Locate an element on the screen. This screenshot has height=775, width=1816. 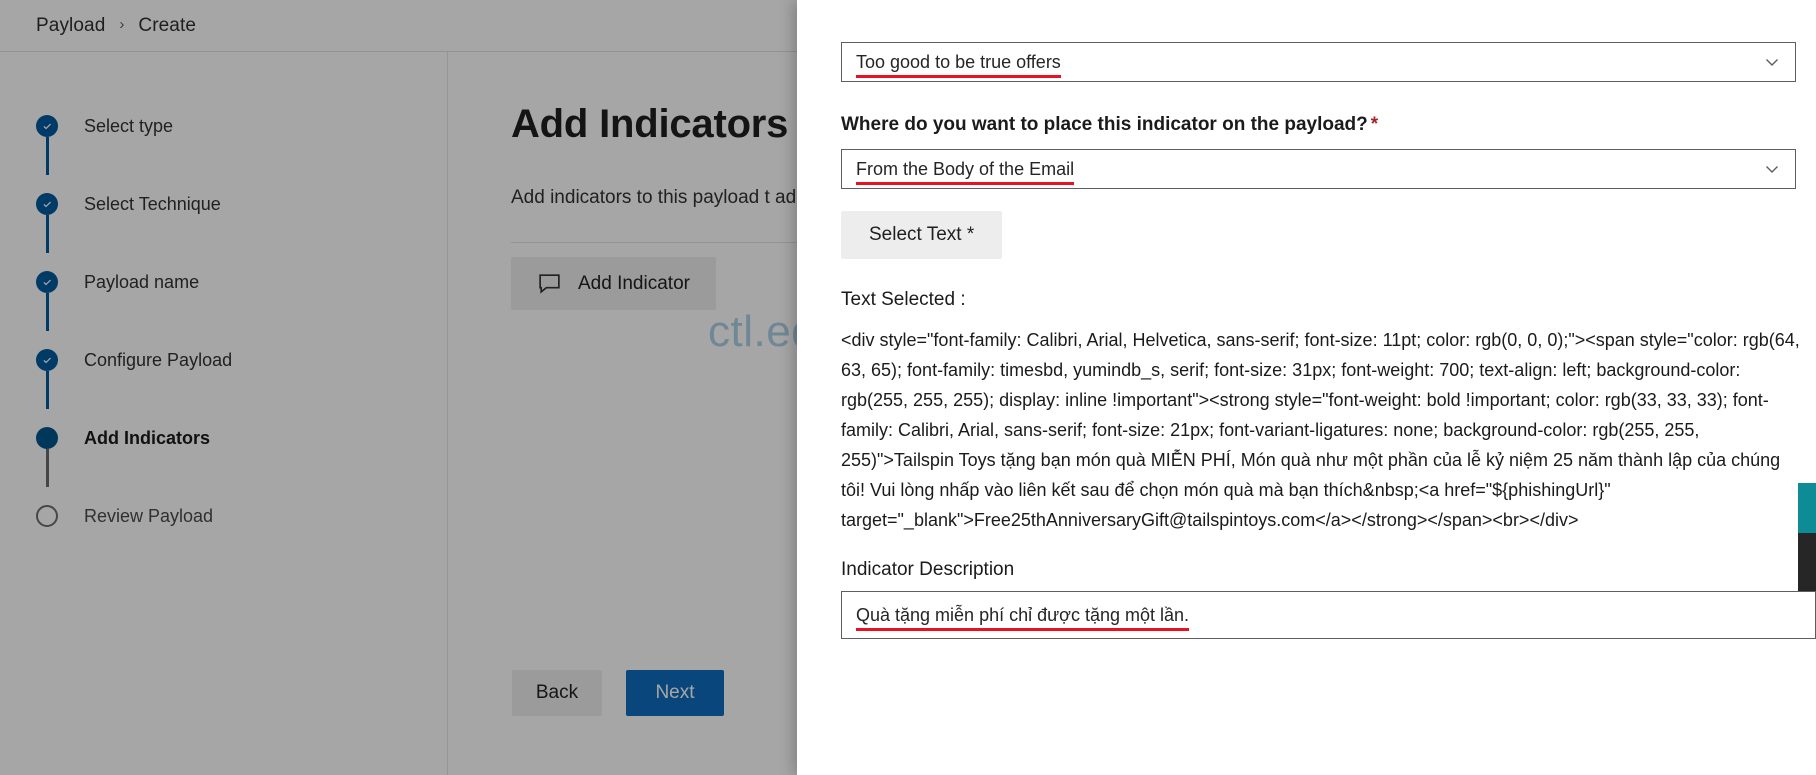
comment-bubble-icon is located at coordinates (549, 283).